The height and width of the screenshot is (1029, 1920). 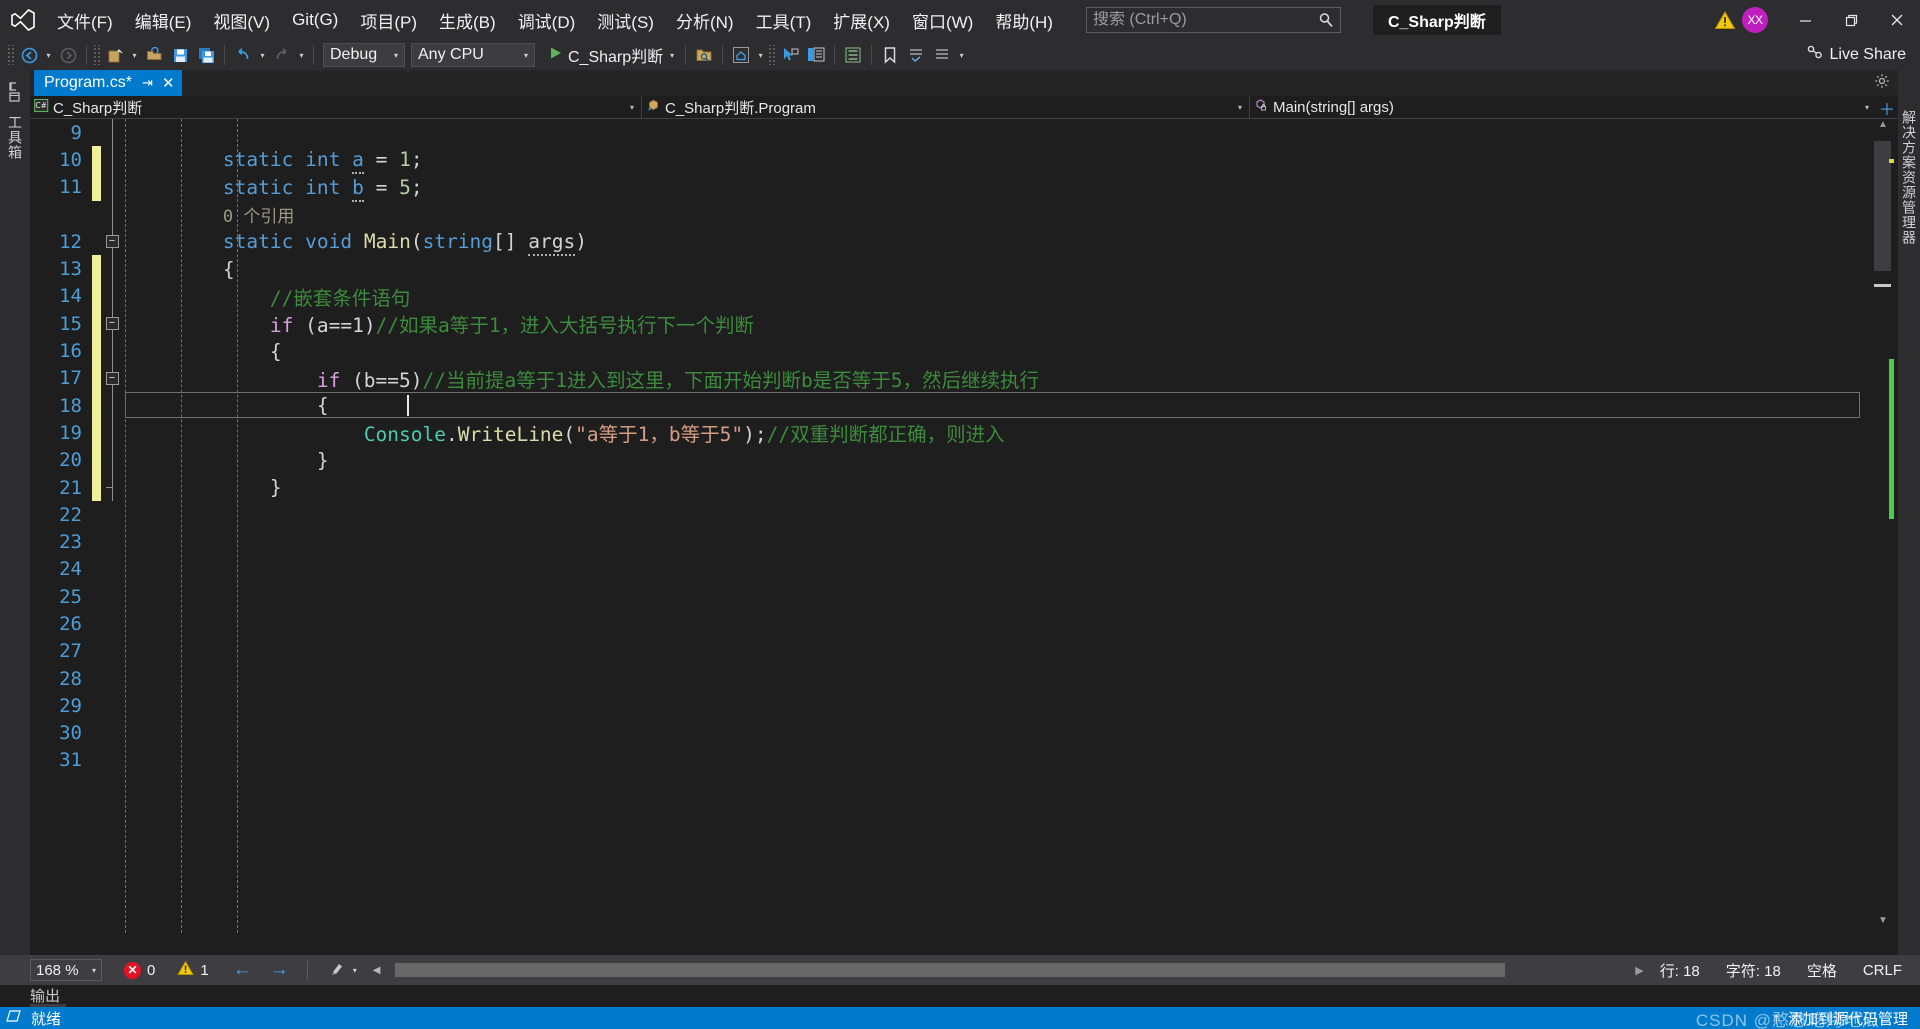 I want to click on navigate-back-icon, so click(x=29, y=55).